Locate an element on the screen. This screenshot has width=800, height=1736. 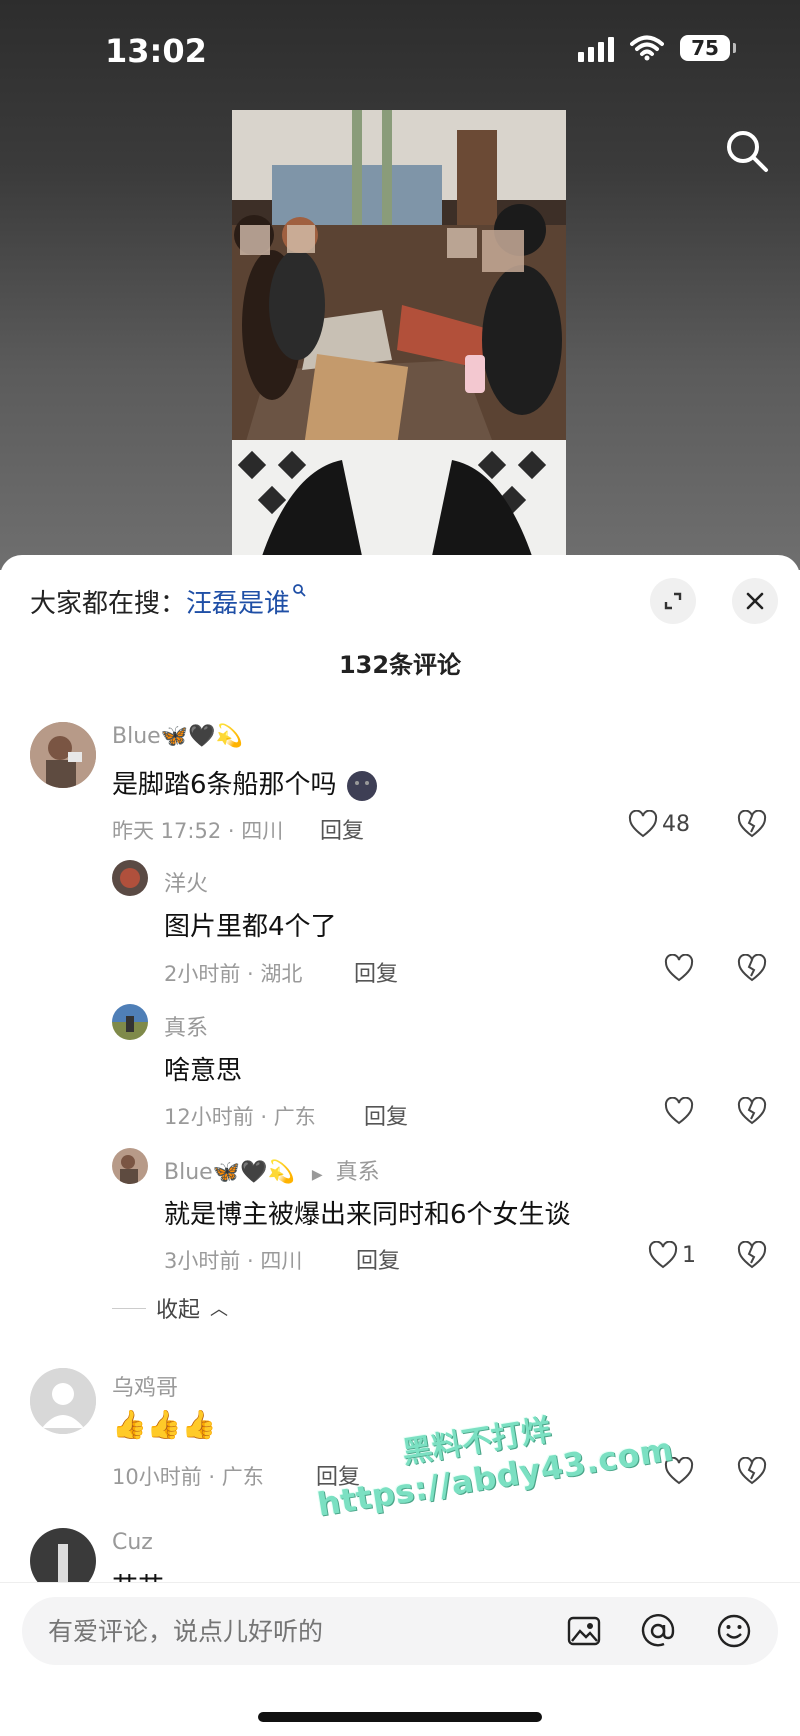
reply-username-link: Blue🦋🖤💫 is located at coordinates (229, 1172).